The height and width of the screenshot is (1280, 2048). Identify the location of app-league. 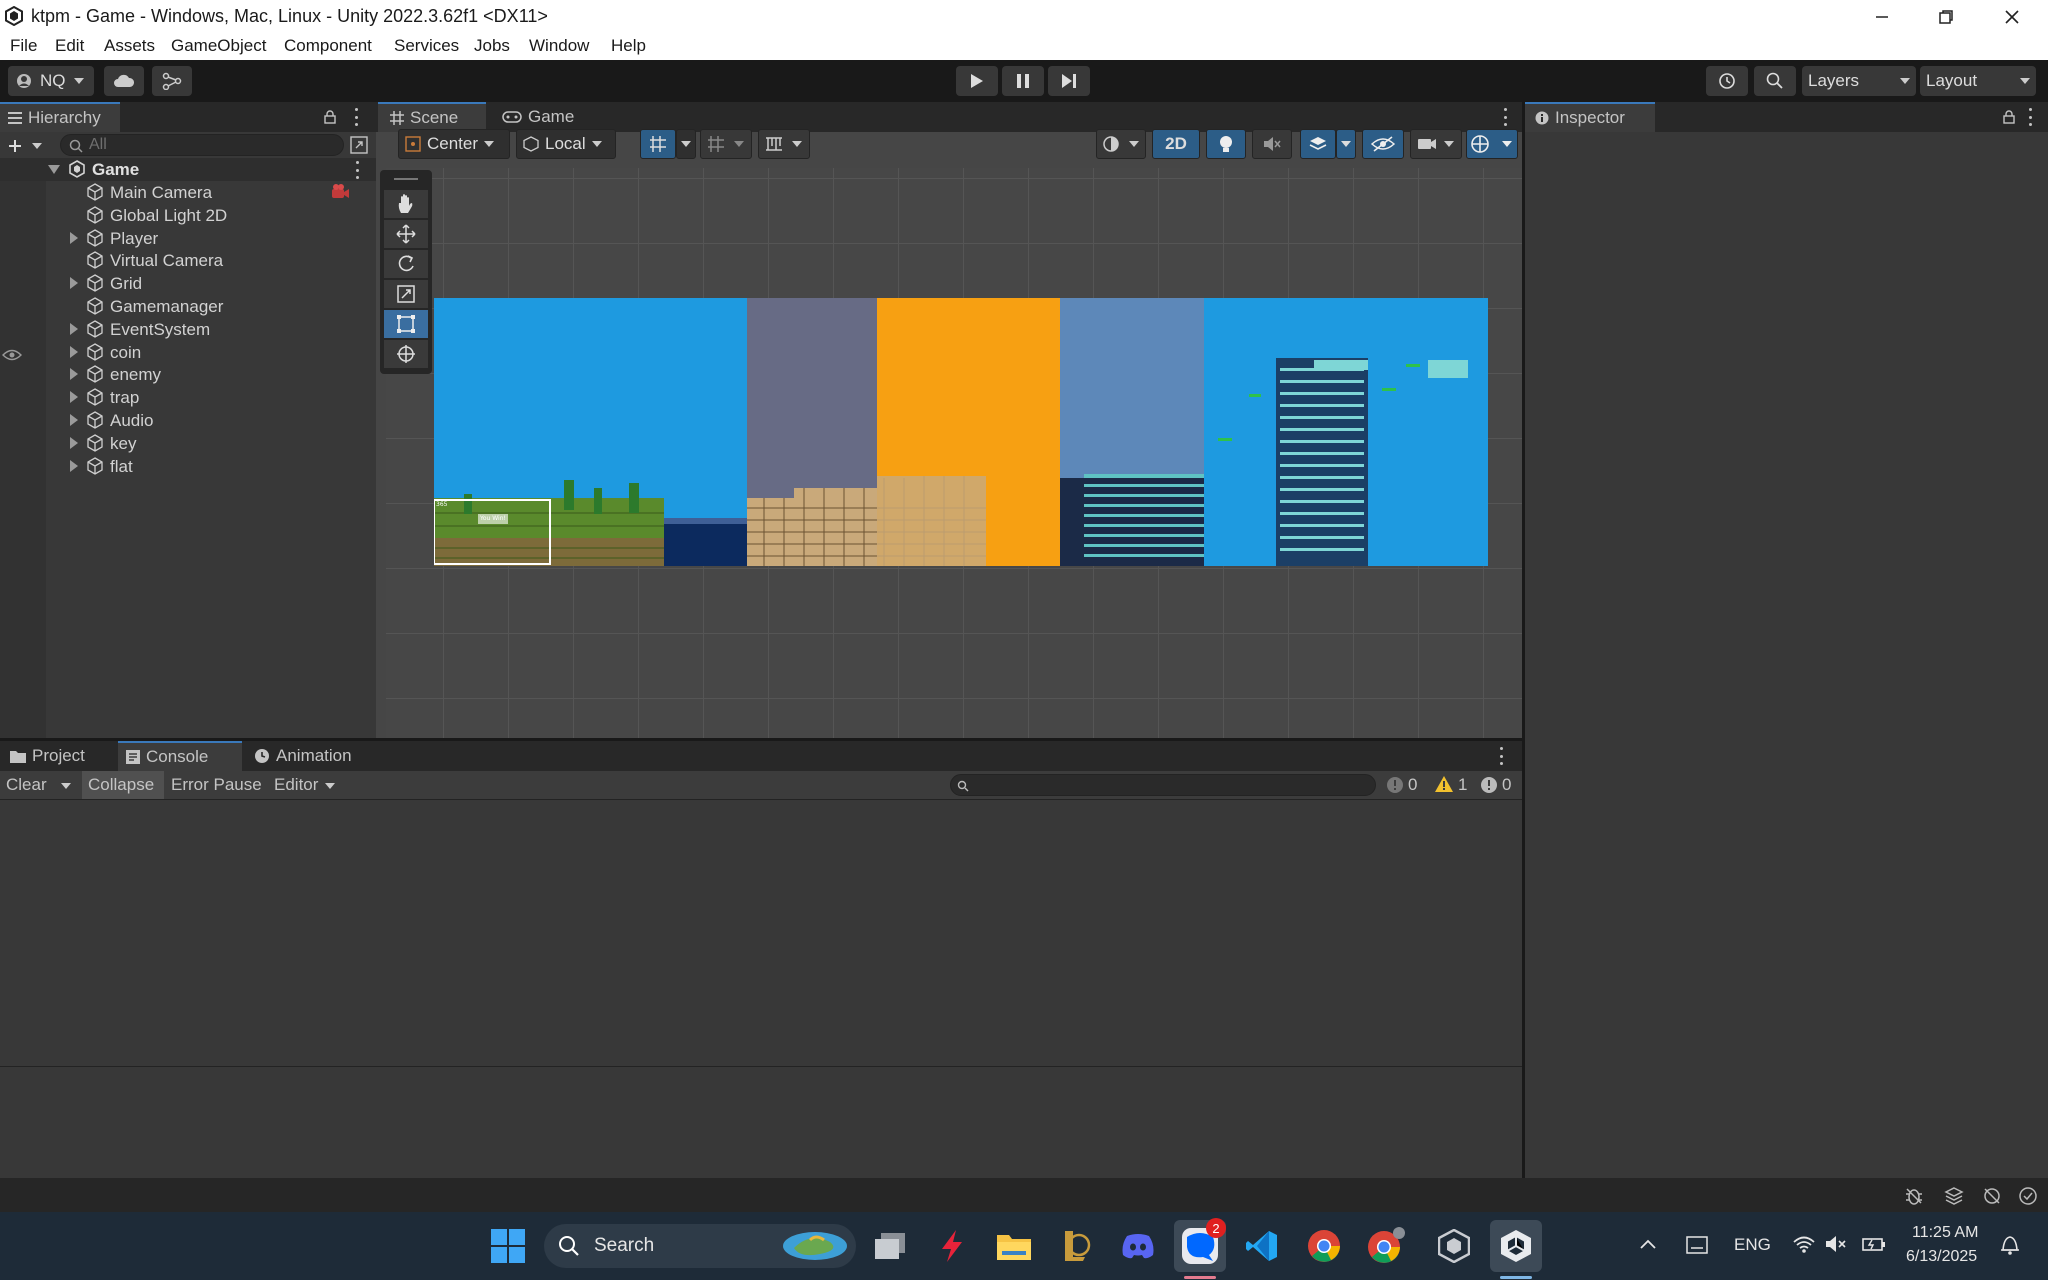
(1076, 1246).